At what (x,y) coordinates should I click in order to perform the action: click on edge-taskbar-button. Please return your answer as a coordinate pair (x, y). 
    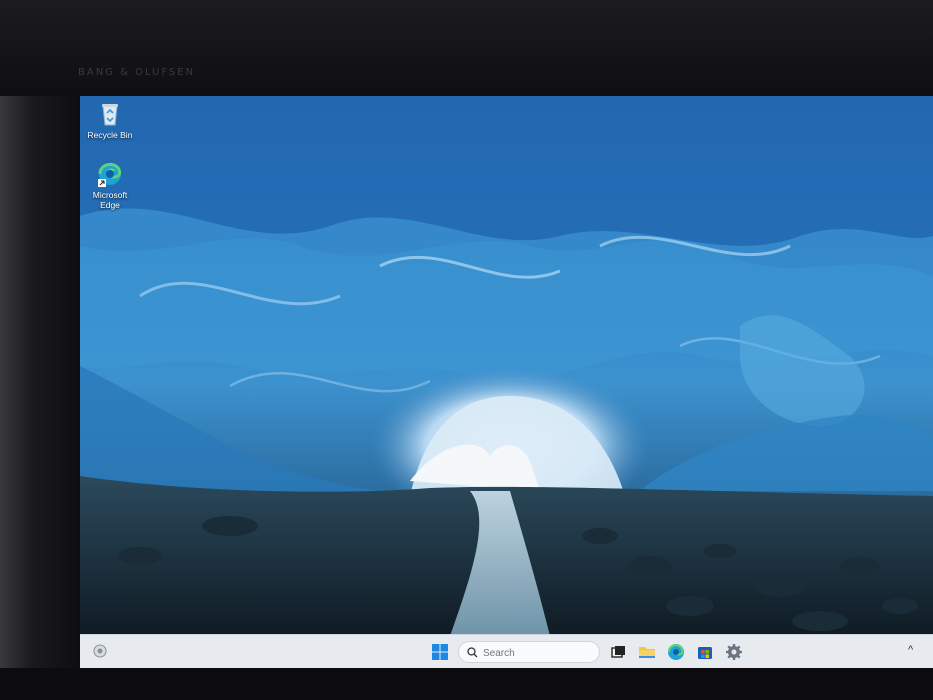
    Looking at the image, I should click on (676, 652).